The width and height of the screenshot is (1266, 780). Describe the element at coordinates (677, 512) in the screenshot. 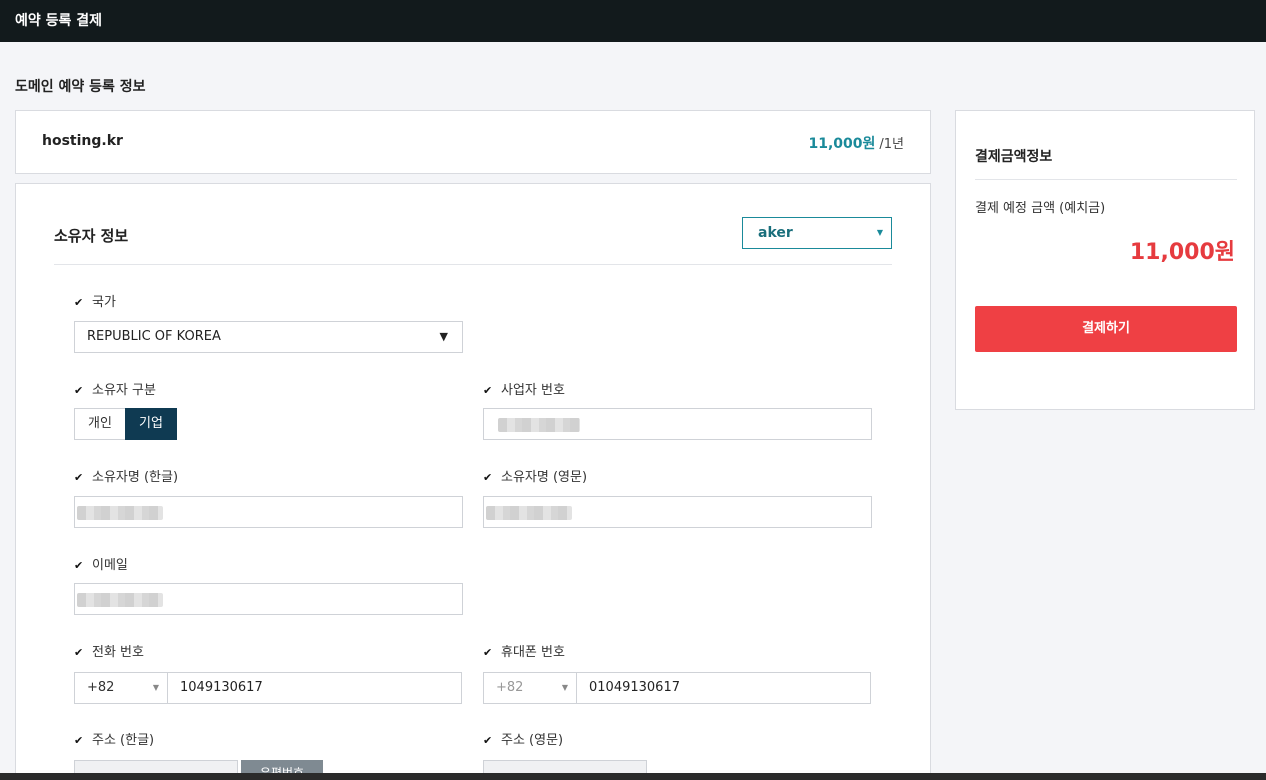

I see `owner-name-en-input` at that location.